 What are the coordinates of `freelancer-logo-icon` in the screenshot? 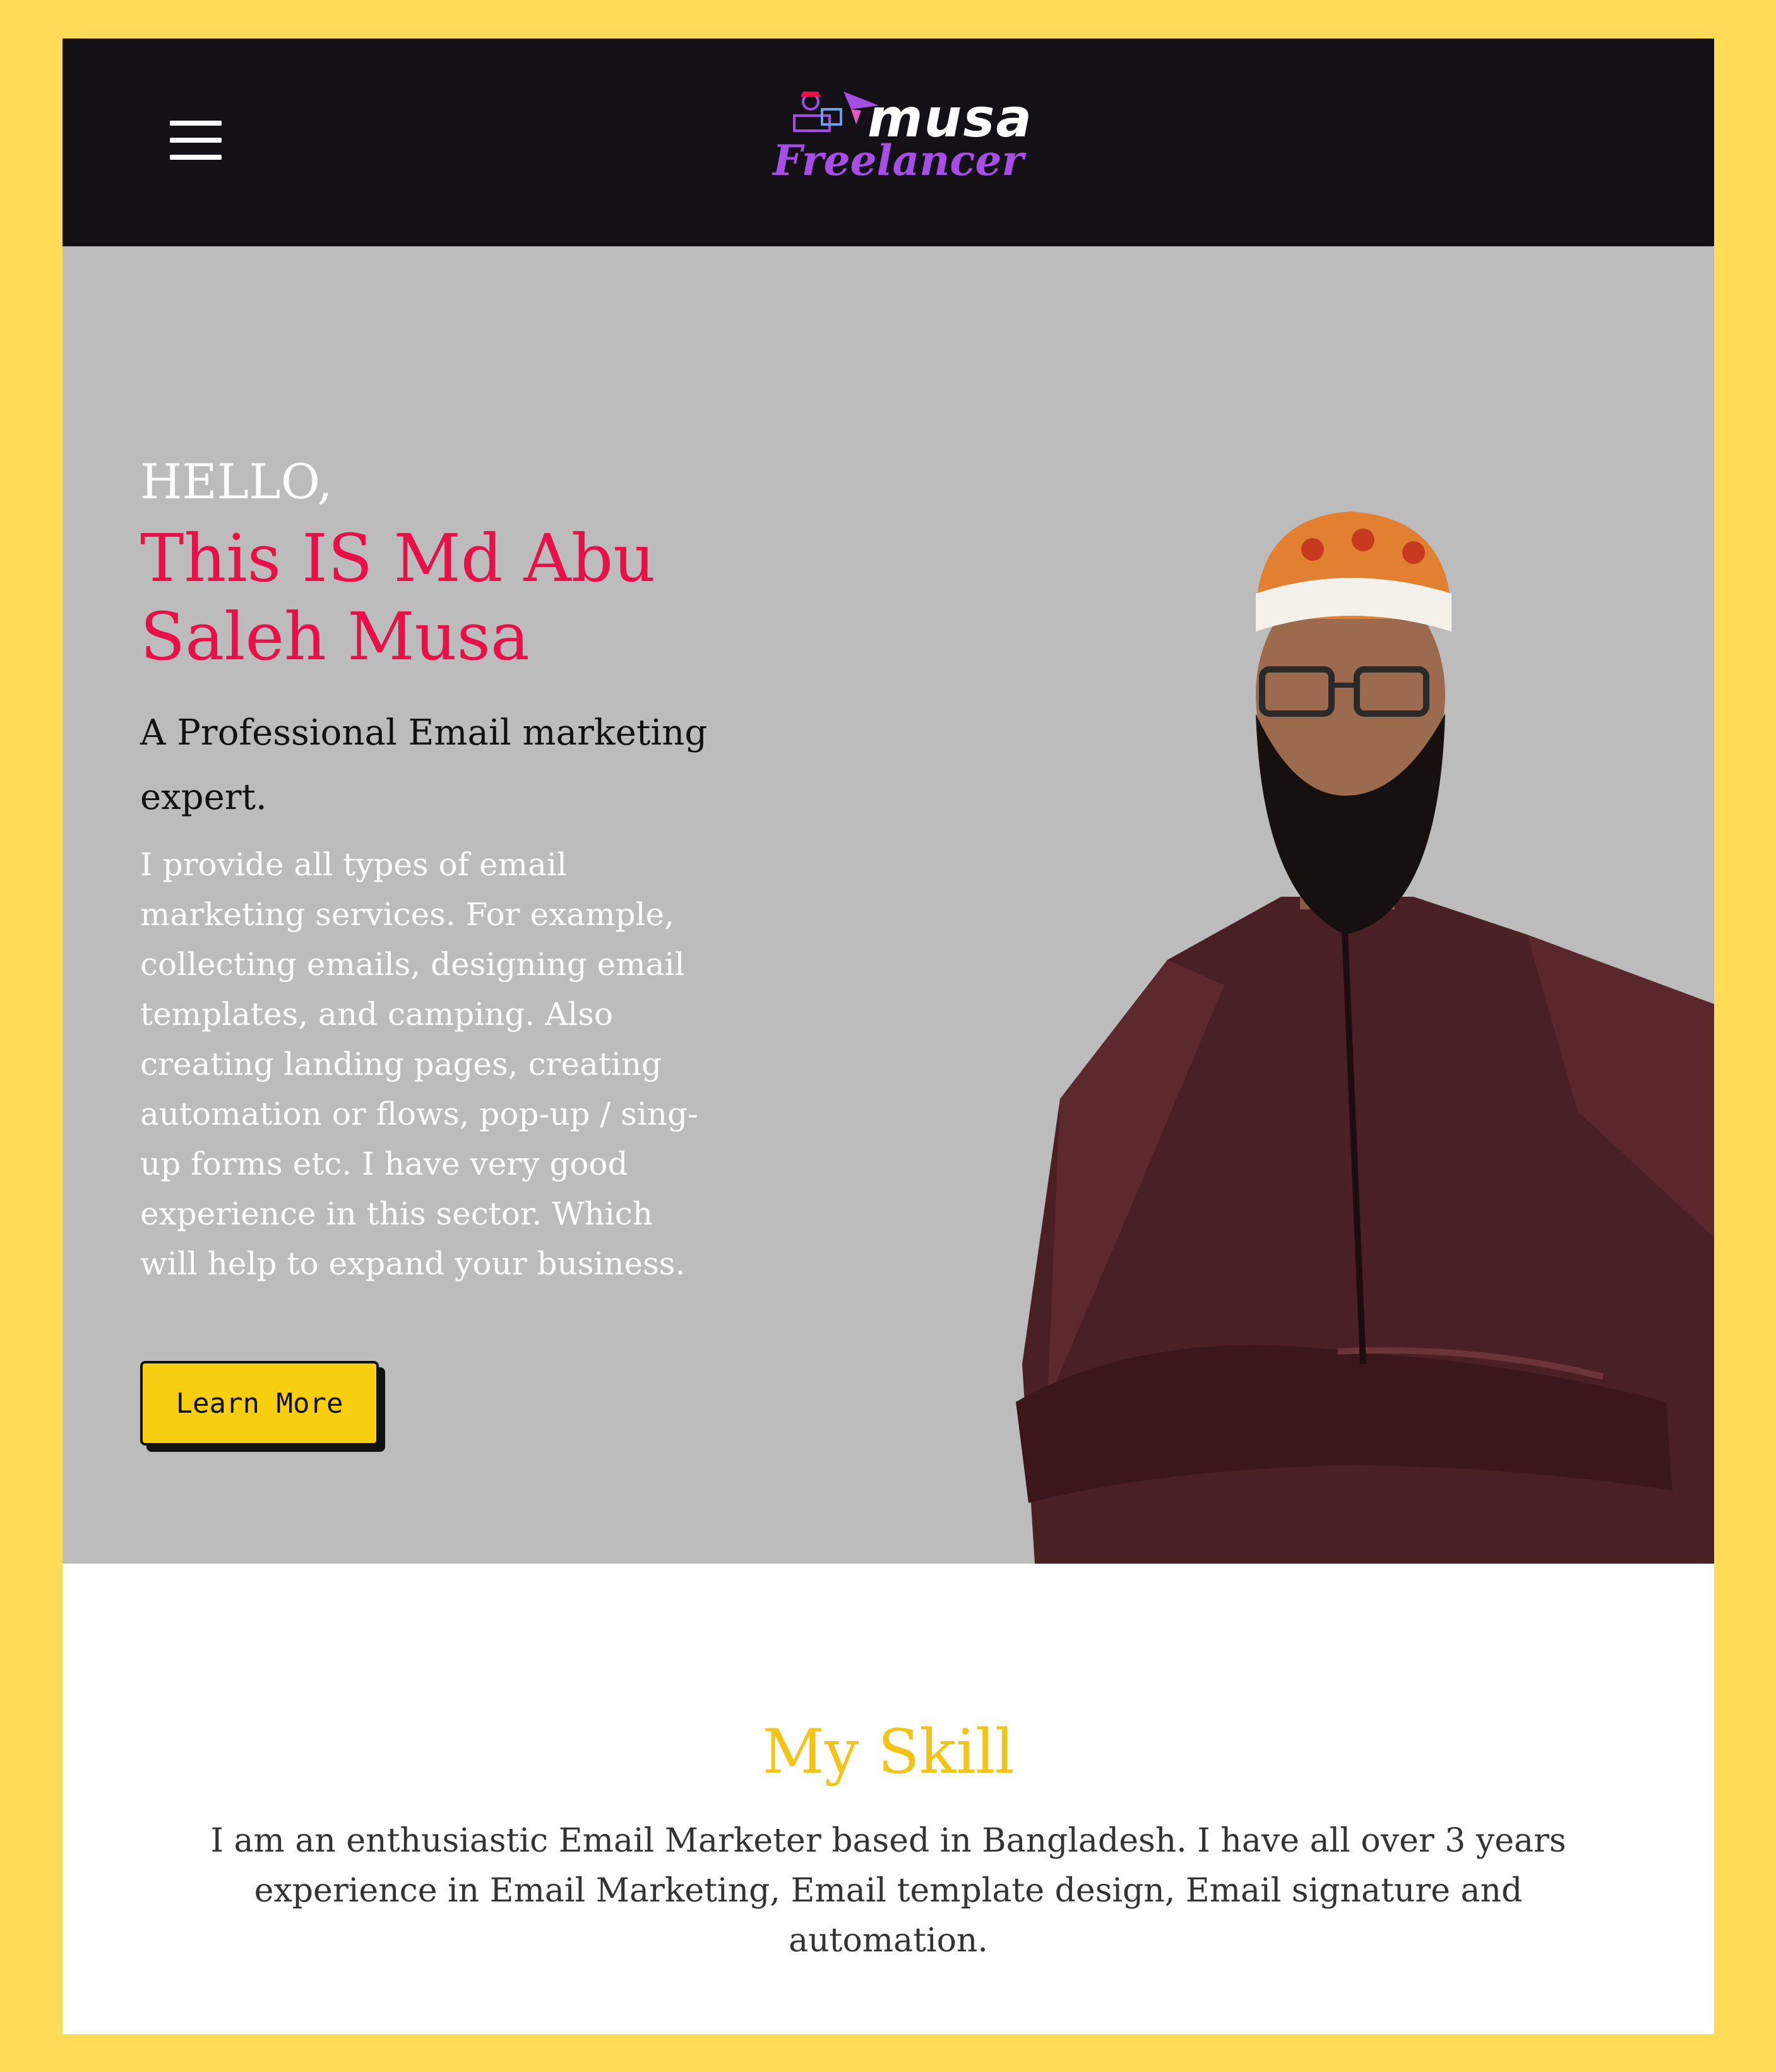 It's located at (836, 112).